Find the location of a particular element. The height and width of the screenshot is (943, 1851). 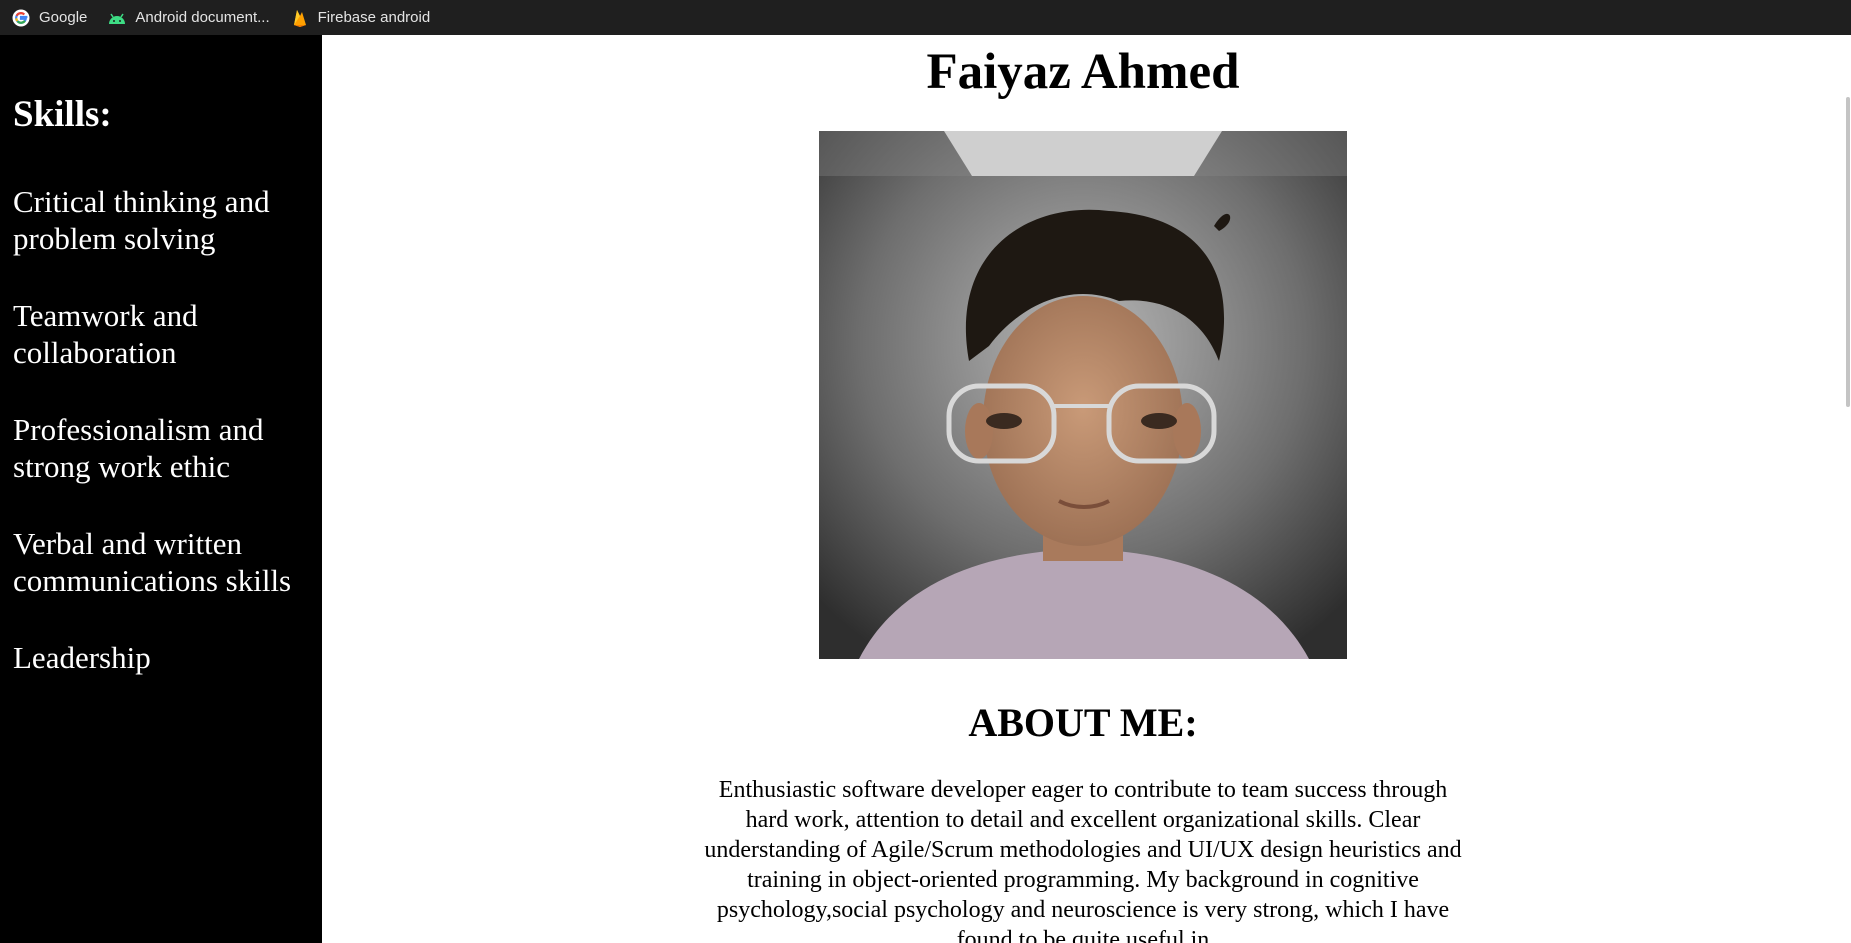

bookmark-google: Google is located at coordinates (49, 18).